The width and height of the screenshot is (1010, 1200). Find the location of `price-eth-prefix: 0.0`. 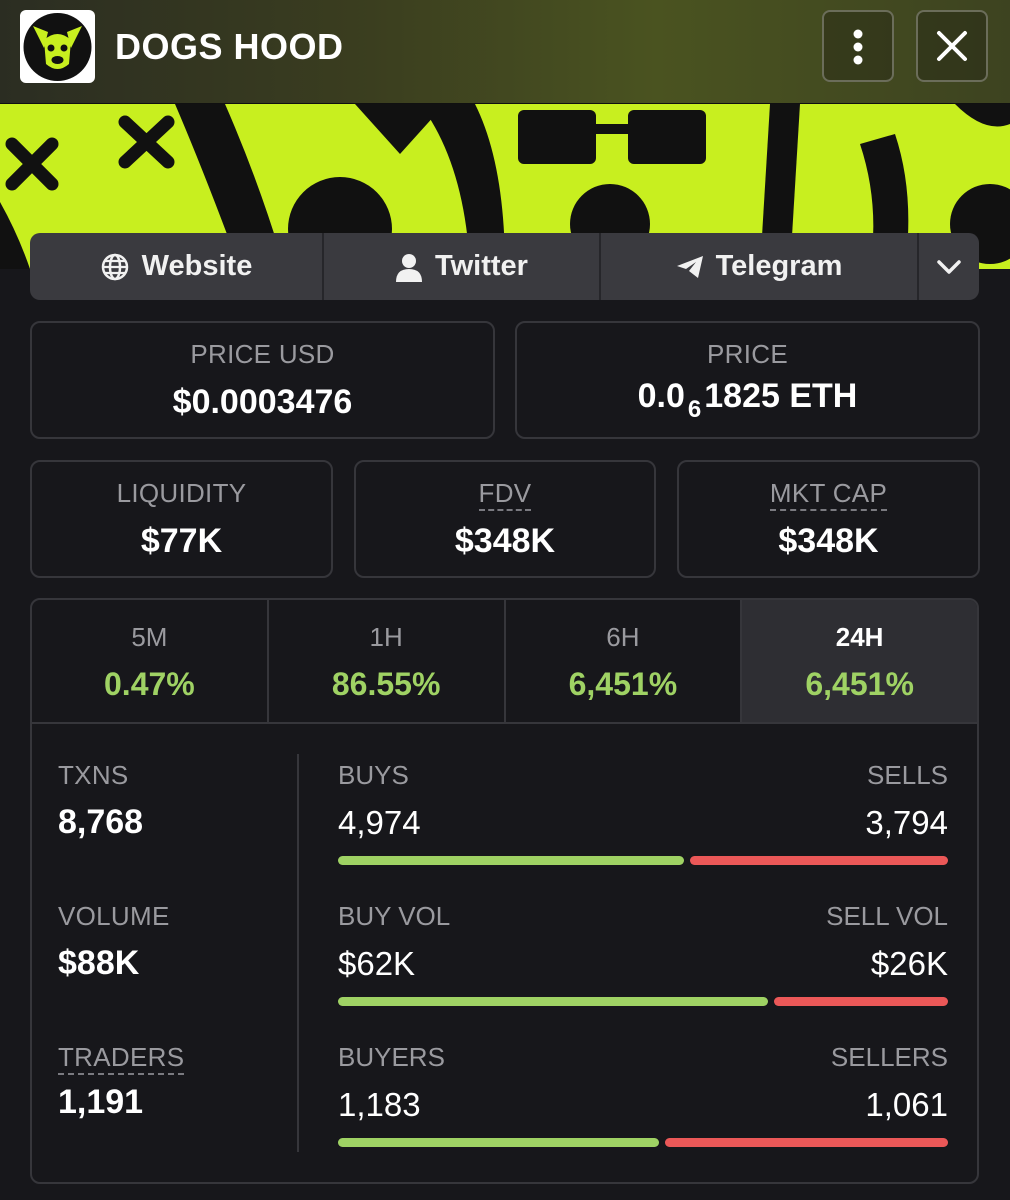

price-eth-prefix: 0.0 is located at coordinates (661, 396).